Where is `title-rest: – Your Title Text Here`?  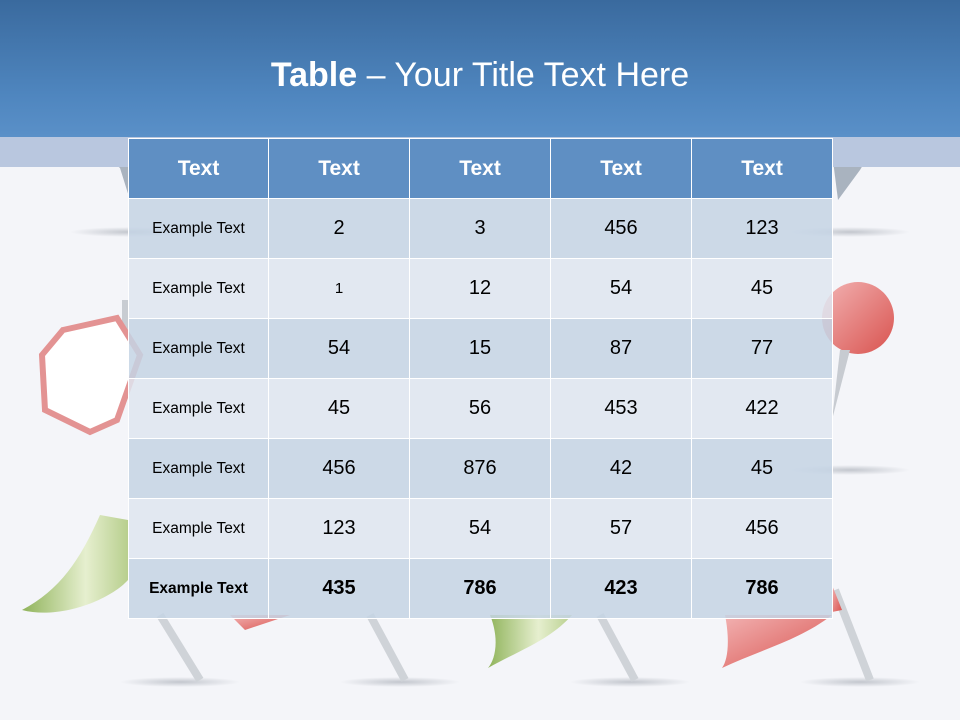 title-rest: – Your Title Text Here is located at coordinates (523, 75).